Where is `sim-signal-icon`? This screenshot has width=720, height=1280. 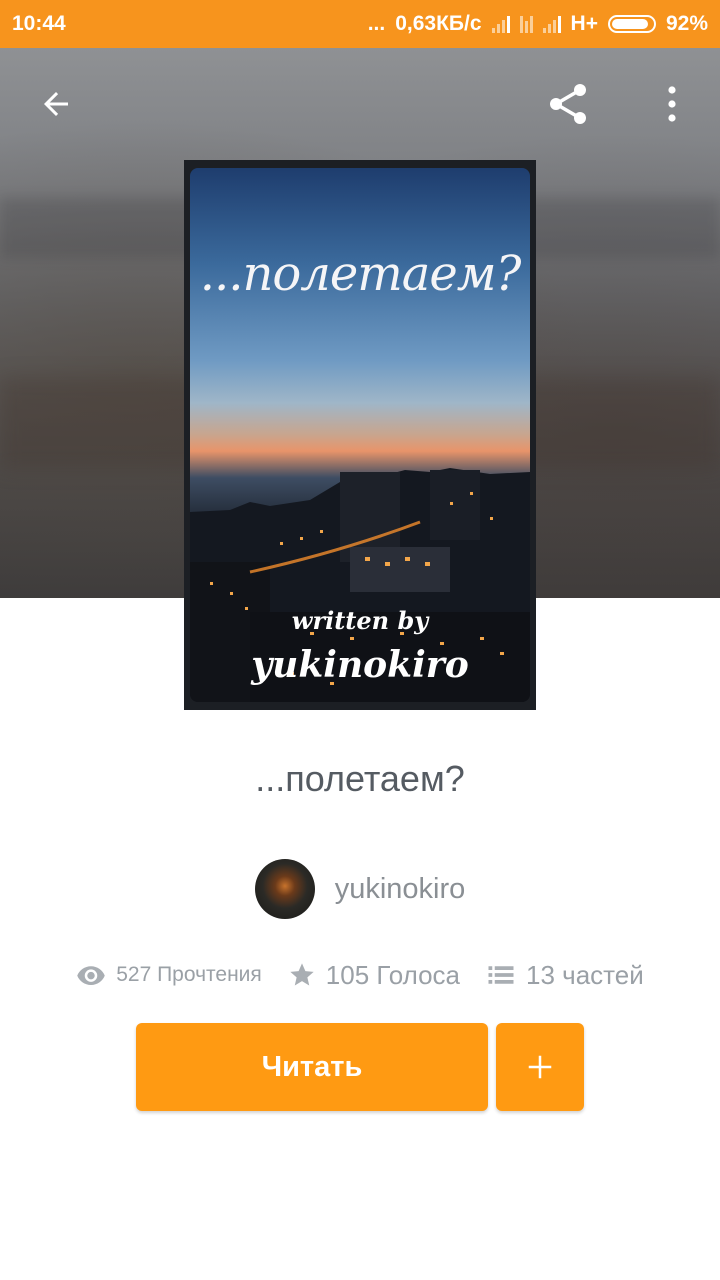 sim-signal-icon is located at coordinates (526, 24).